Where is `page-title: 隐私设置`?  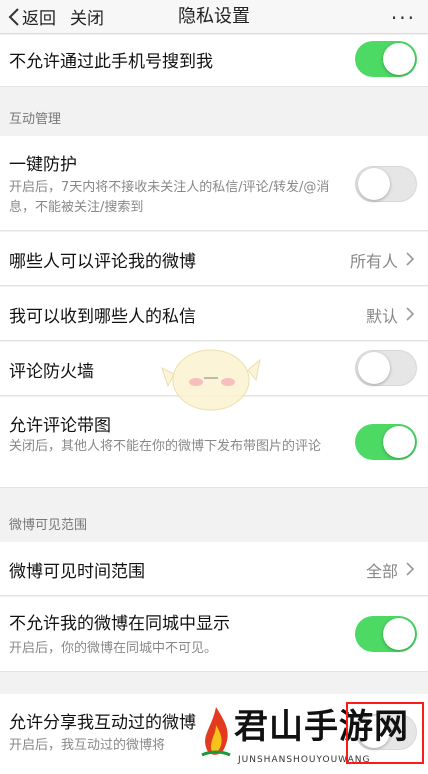 page-title: 隐私设置 is located at coordinates (214, 16).